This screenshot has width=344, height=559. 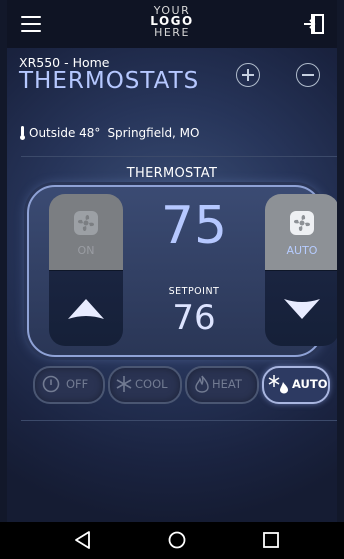 I want to click on weather-location: Springfield, MO, so click(x=153, y=133).